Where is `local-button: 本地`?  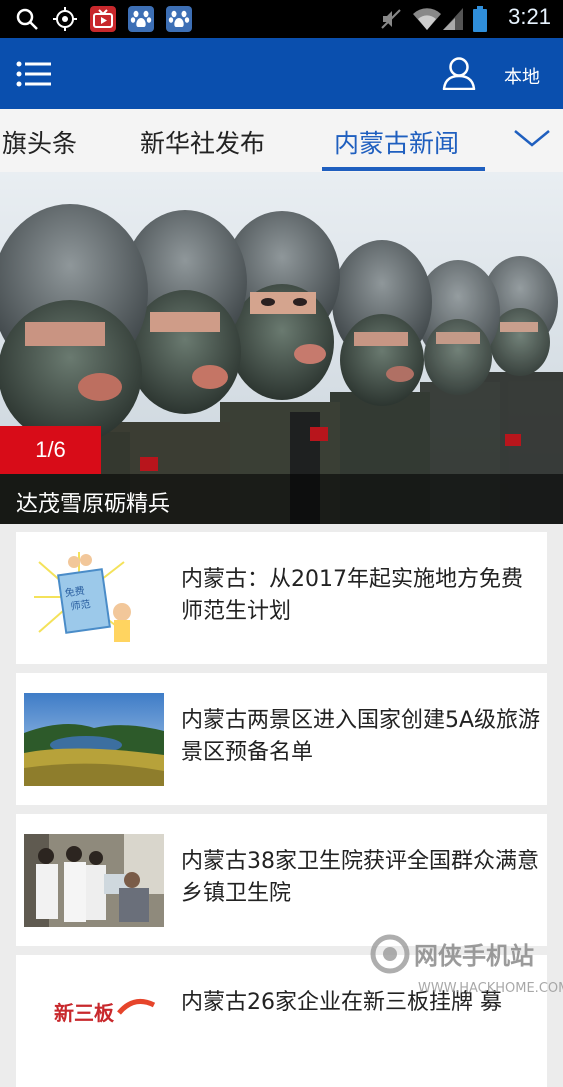
local-button: 本地 is located at coordinates (522, 76).